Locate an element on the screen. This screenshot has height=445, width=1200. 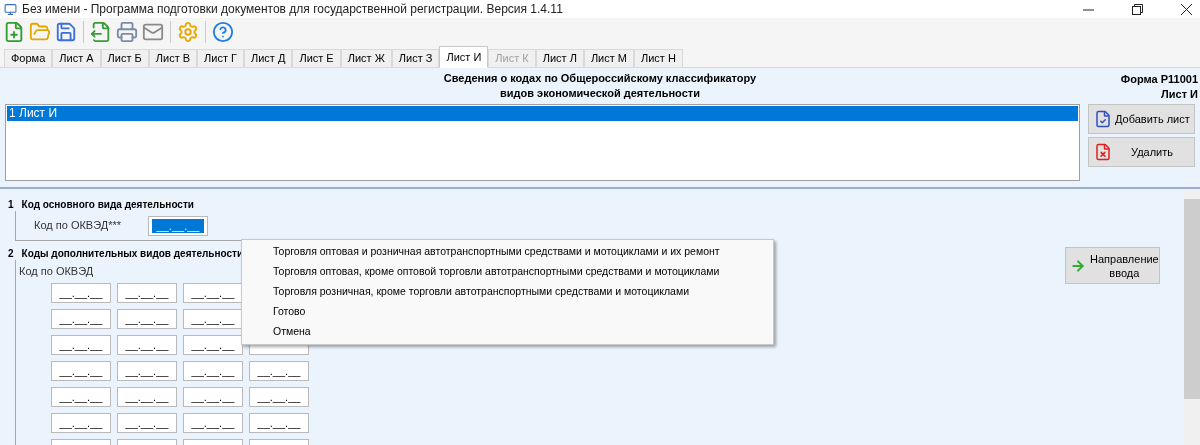
field-label: Код по ОКВЭД is located at coordinates (56, 271).